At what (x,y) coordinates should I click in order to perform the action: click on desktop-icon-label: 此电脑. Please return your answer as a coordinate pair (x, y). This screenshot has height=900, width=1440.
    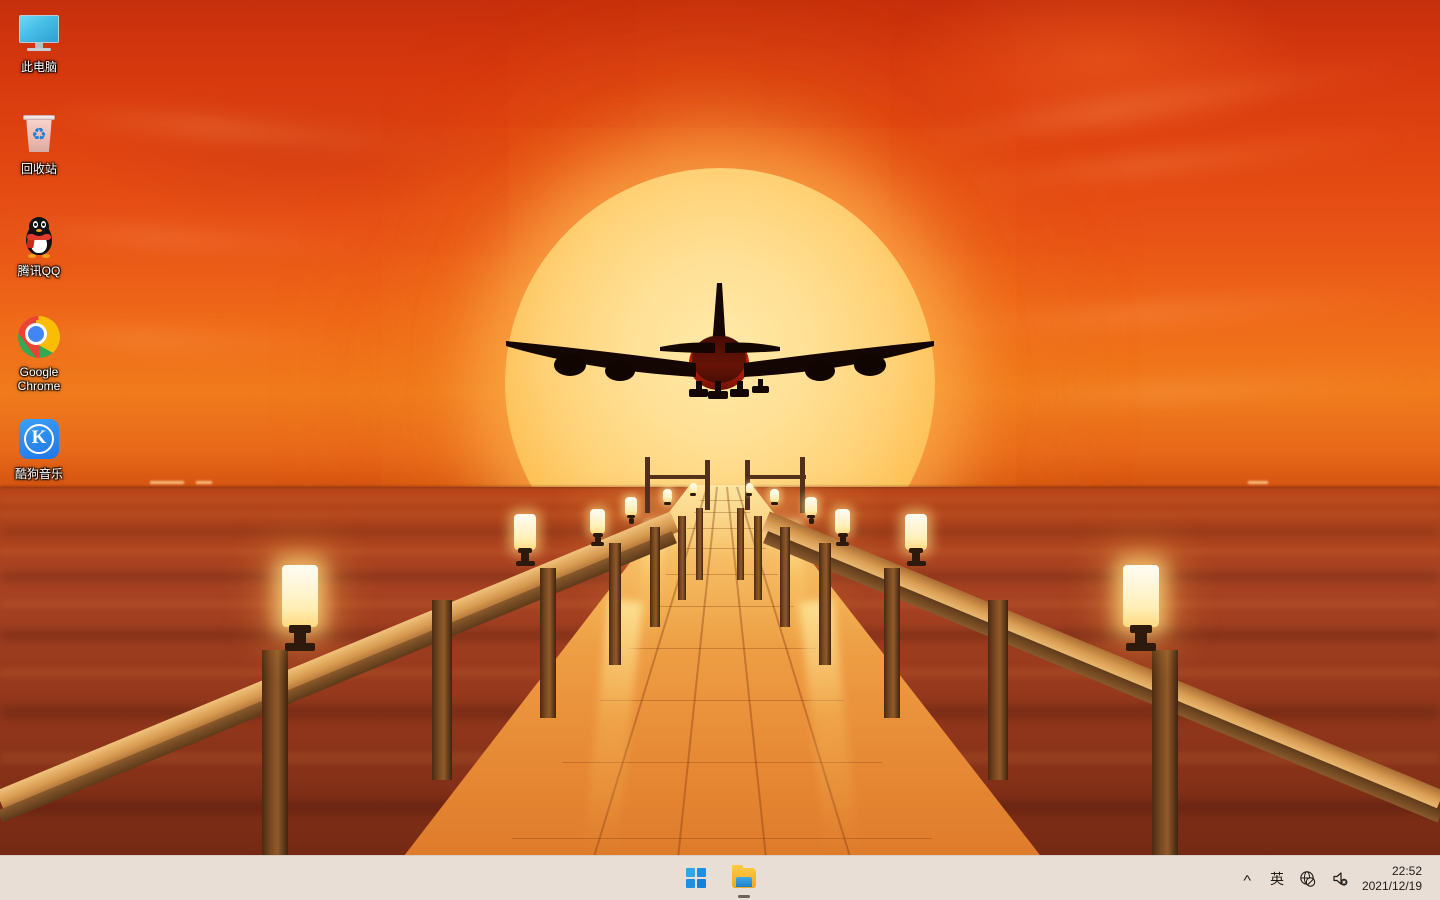
    Looking at the image, I should click on (38, 67).